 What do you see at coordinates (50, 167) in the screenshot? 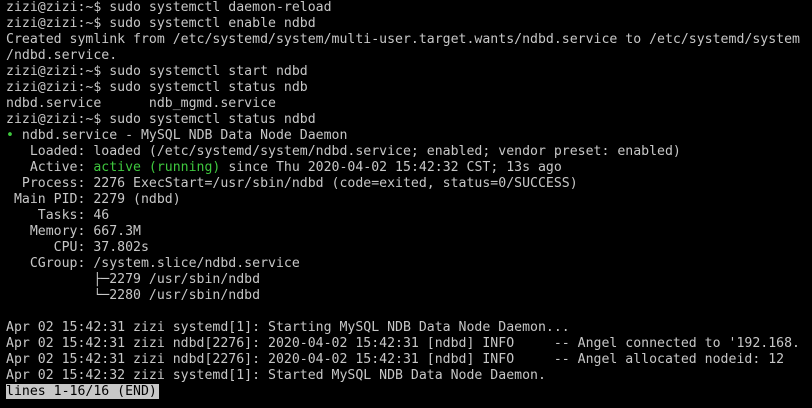
I see `active-label: Active:` at bounding box center [50, 167].